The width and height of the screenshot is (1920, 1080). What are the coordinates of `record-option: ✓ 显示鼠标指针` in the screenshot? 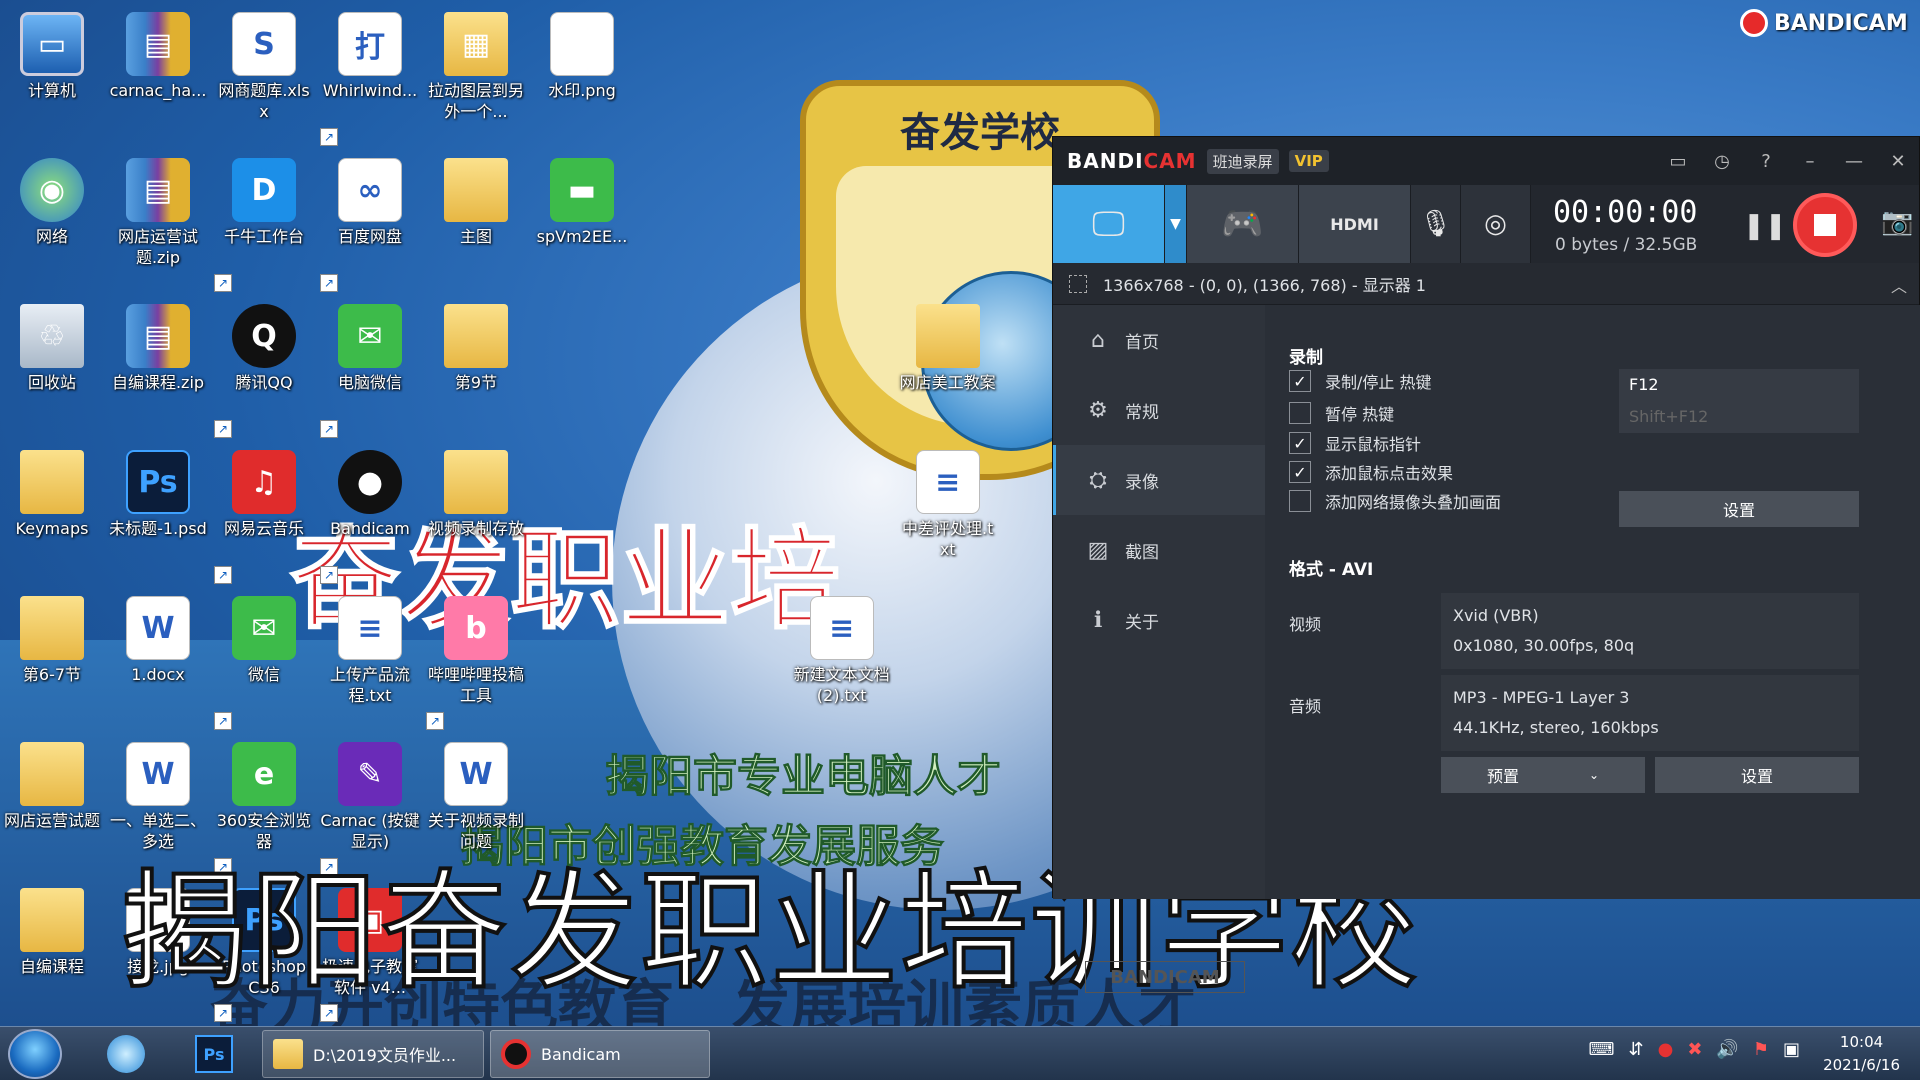 It's located at (1355, 443).